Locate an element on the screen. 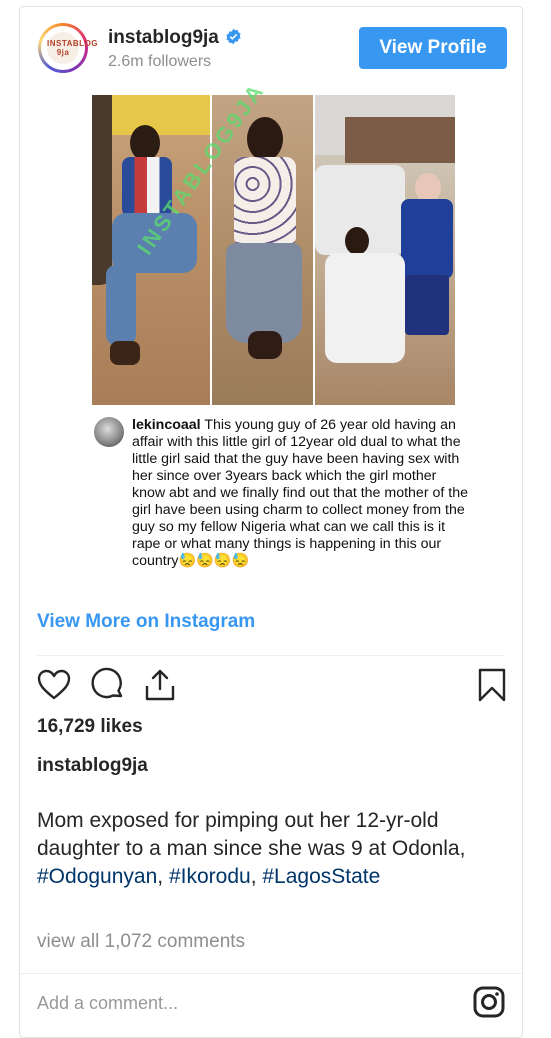  instagram-logo-icon is located at coordinates (489, 1002).